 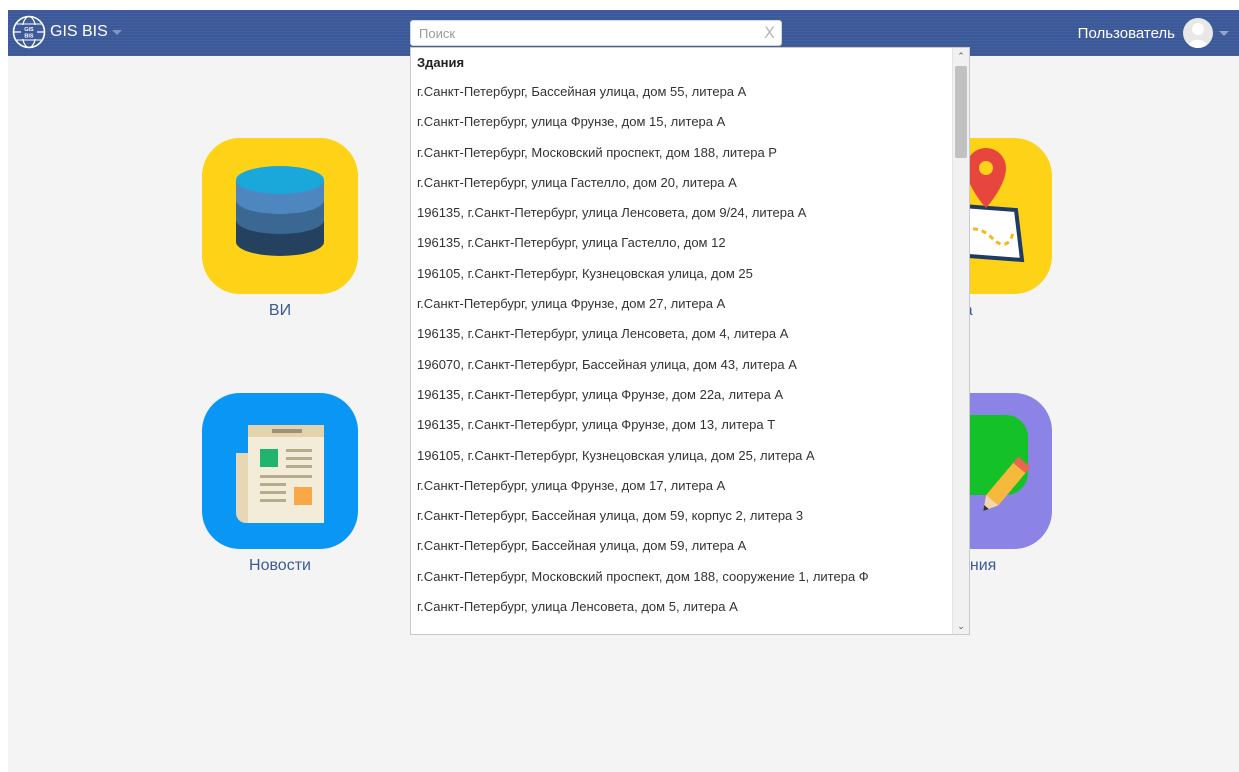 I want to click on newspaper-icon, so click(x=280, y=471).